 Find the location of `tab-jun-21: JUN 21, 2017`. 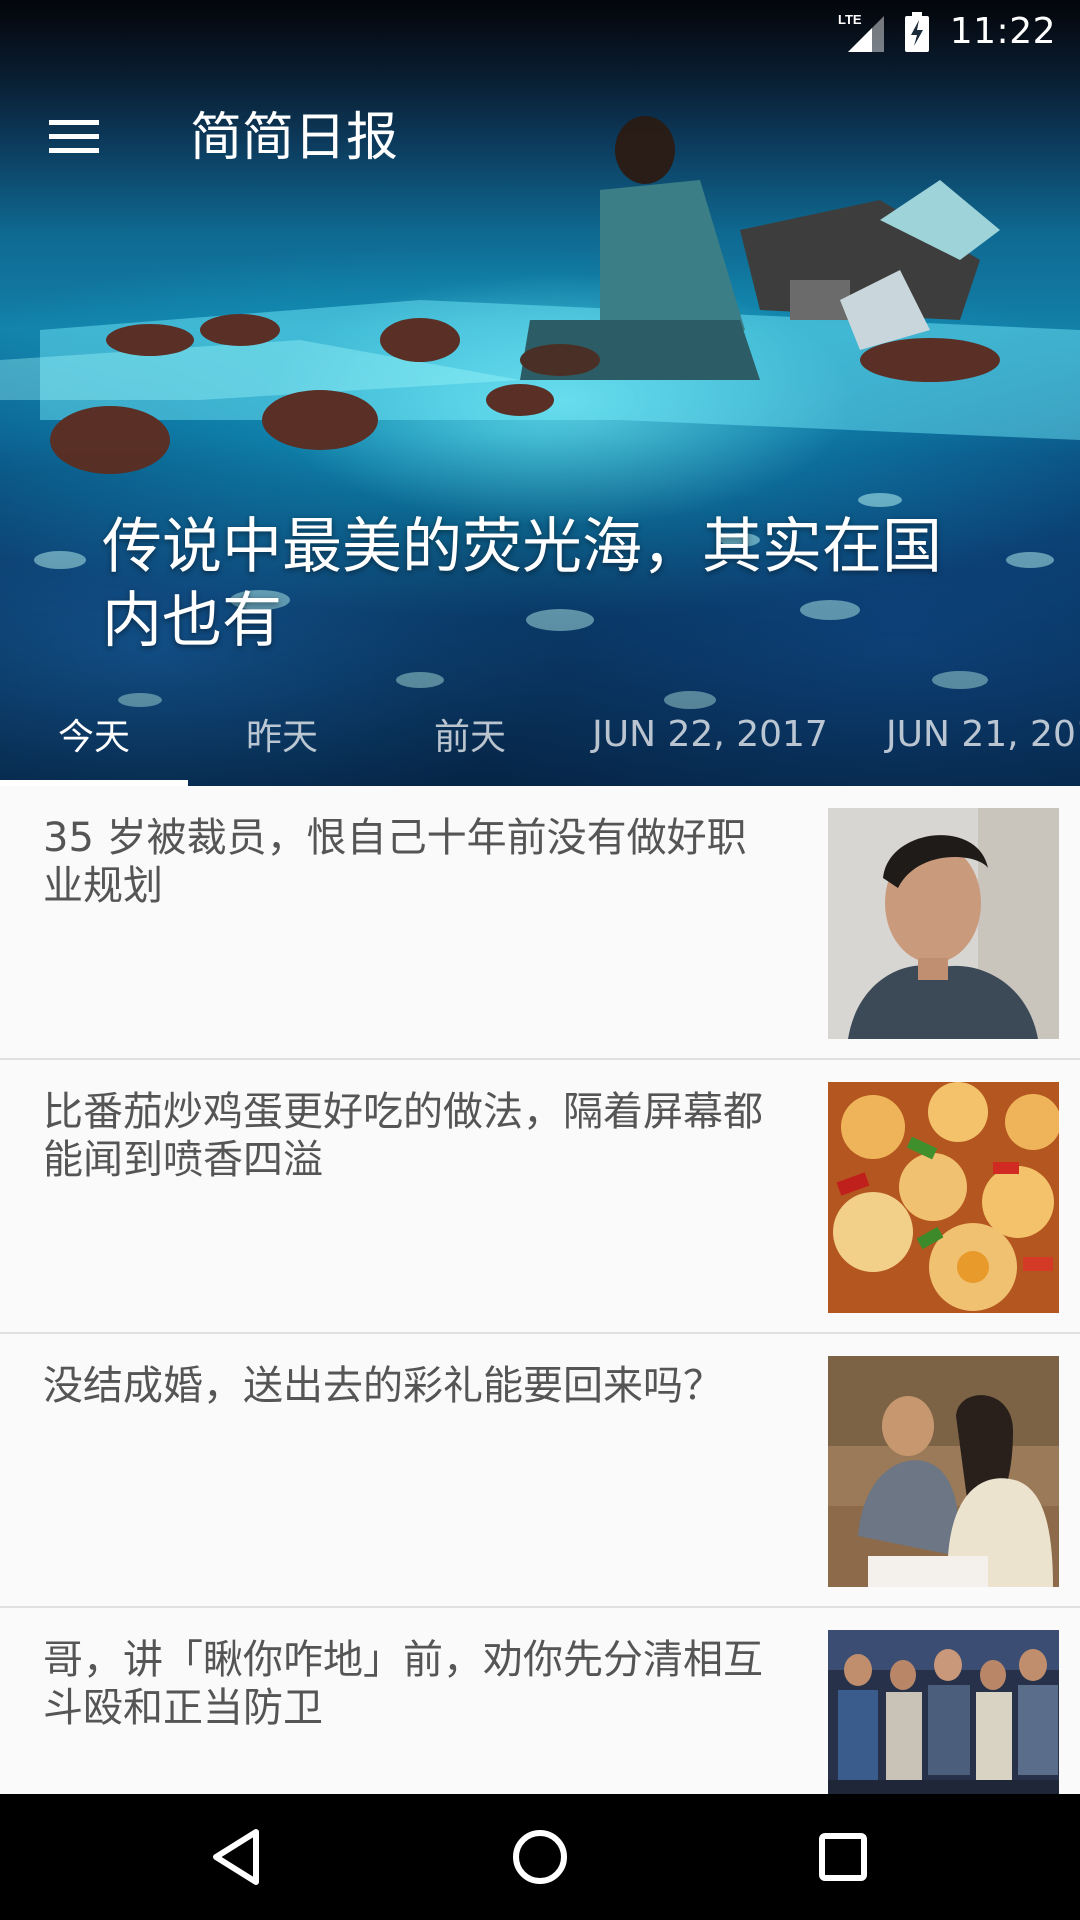

tab-jun-21: JUN 21, 2017 is located at coordinates (975, 734).